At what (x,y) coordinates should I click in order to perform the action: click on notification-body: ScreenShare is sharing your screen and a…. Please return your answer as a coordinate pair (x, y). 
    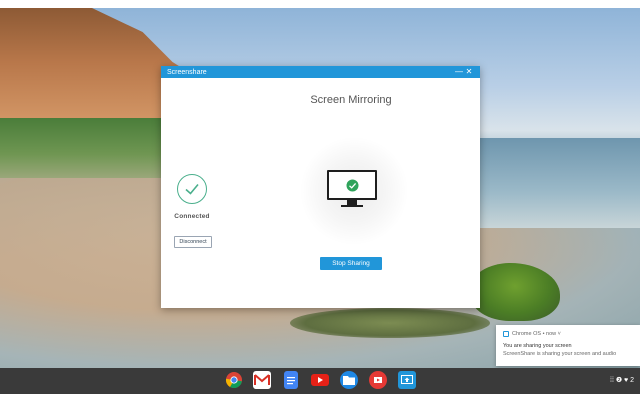
    Looking at the image, I should click on (560, 354).